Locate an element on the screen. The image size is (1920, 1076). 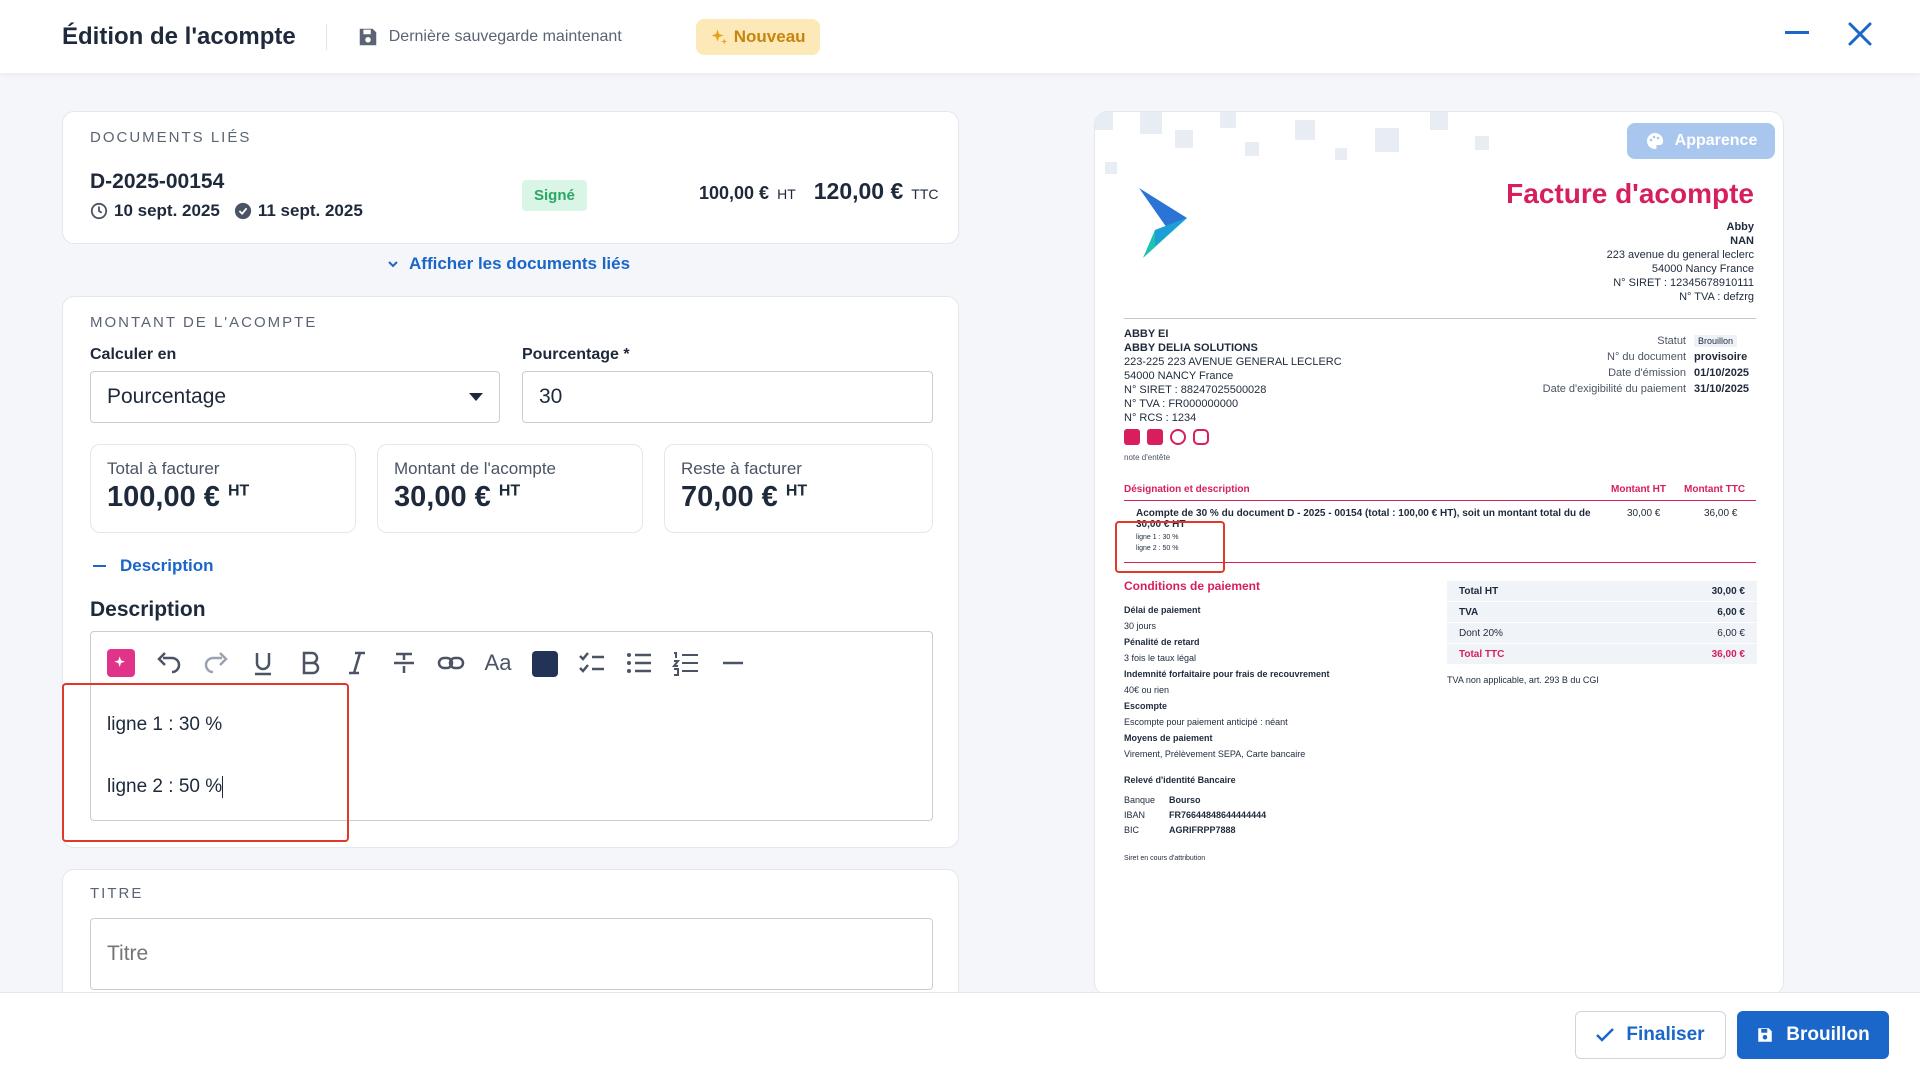
siret-note: Siret en cours d'attribution is located at coordinates (1165, 858).